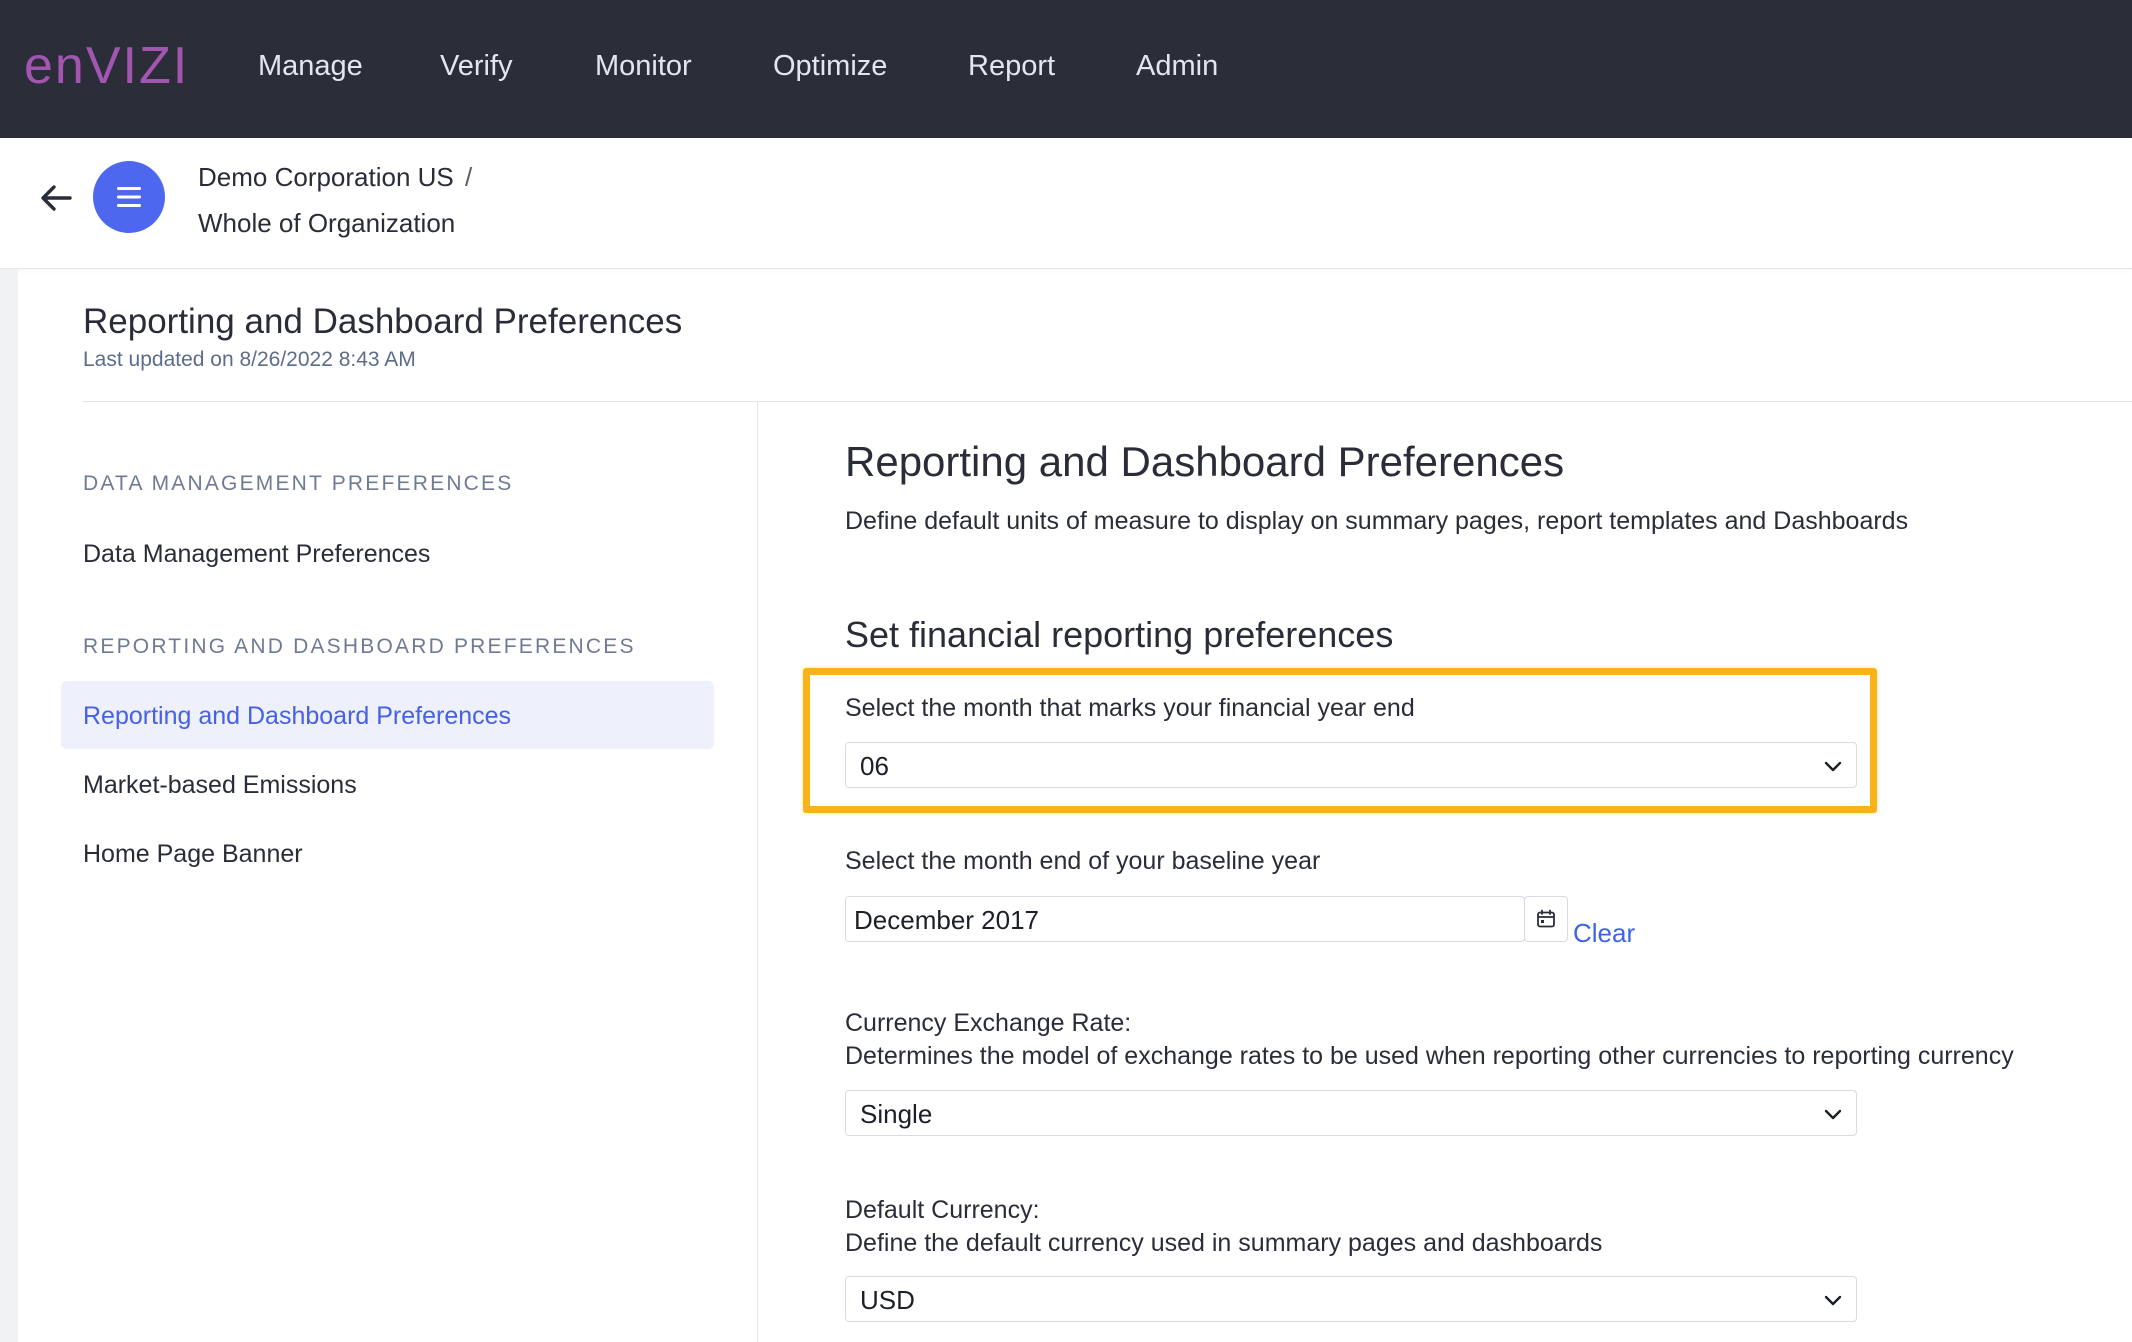 The width and height of the screenshot is (2132, 1342). What do you see at coordinates (56, 198) in the screenshot?
I see `back-arrow-icon` at bounding box center [56, 198].